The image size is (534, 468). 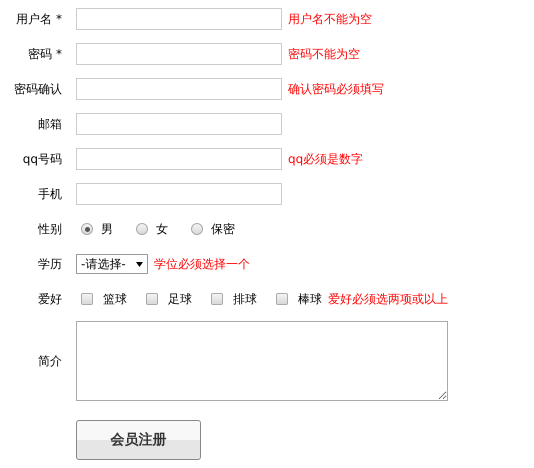 What do you see at coordinates (162, 229) in the screenshot?
I see `option-label: 女` at bounding box center [162, 229].